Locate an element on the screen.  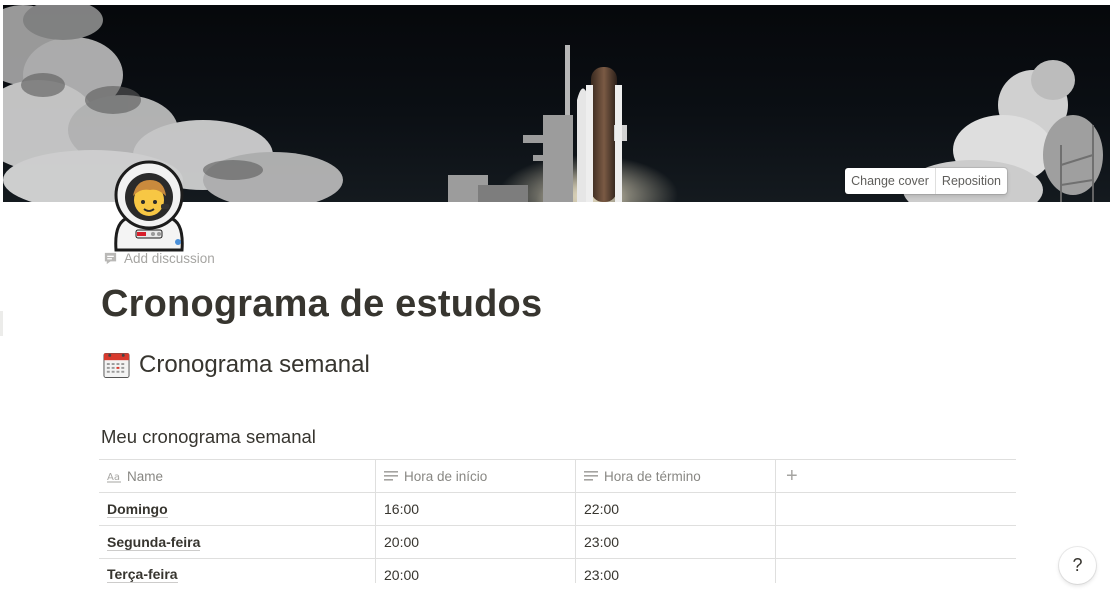
database-title: Meu cronograma semanal is located at coordinates (208, 437).